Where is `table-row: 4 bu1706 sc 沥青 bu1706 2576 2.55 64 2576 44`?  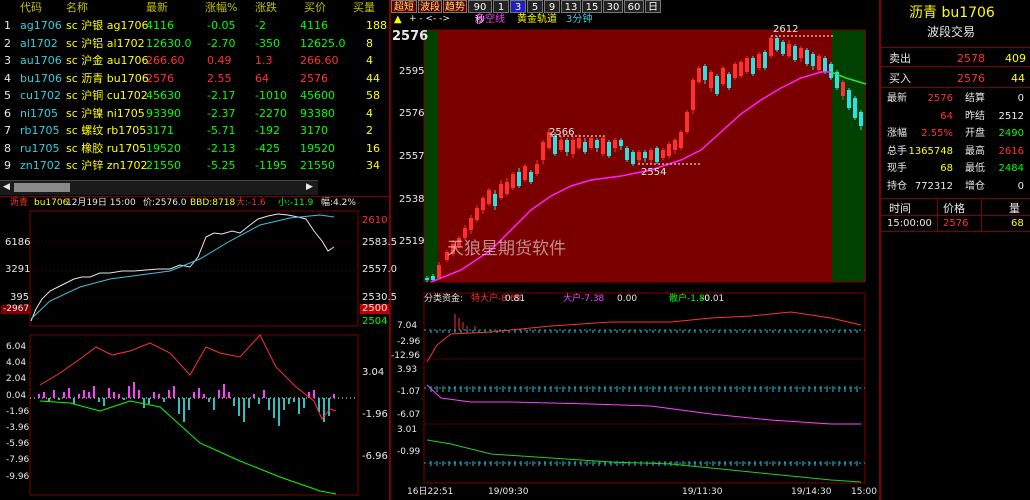 table-row: 4 bu1706 sc 沥青 bu1706 2576 2.55 64 2576 44 is located at coordinates (194, 79).